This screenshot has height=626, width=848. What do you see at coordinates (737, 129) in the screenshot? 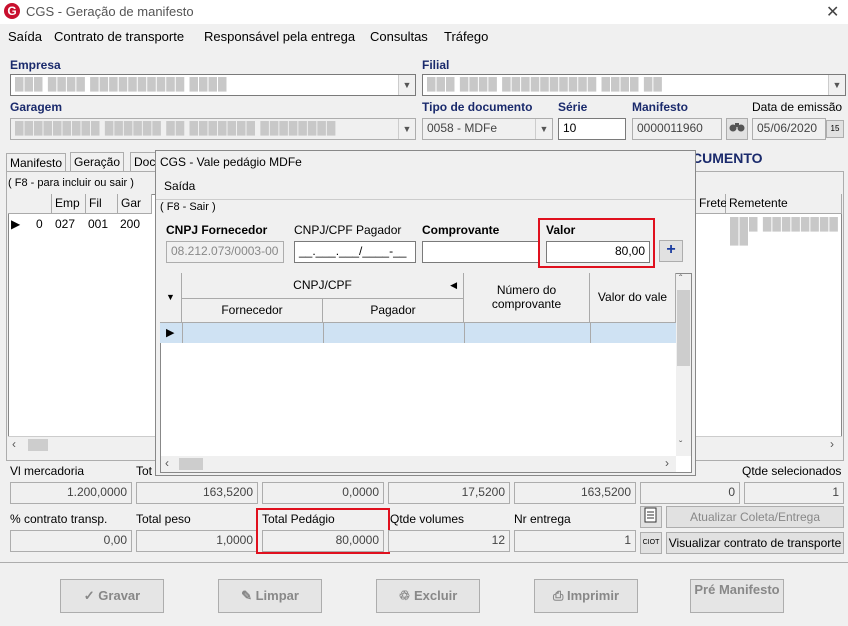
I see `binoculars-icon` at bounding box center [737, 129].